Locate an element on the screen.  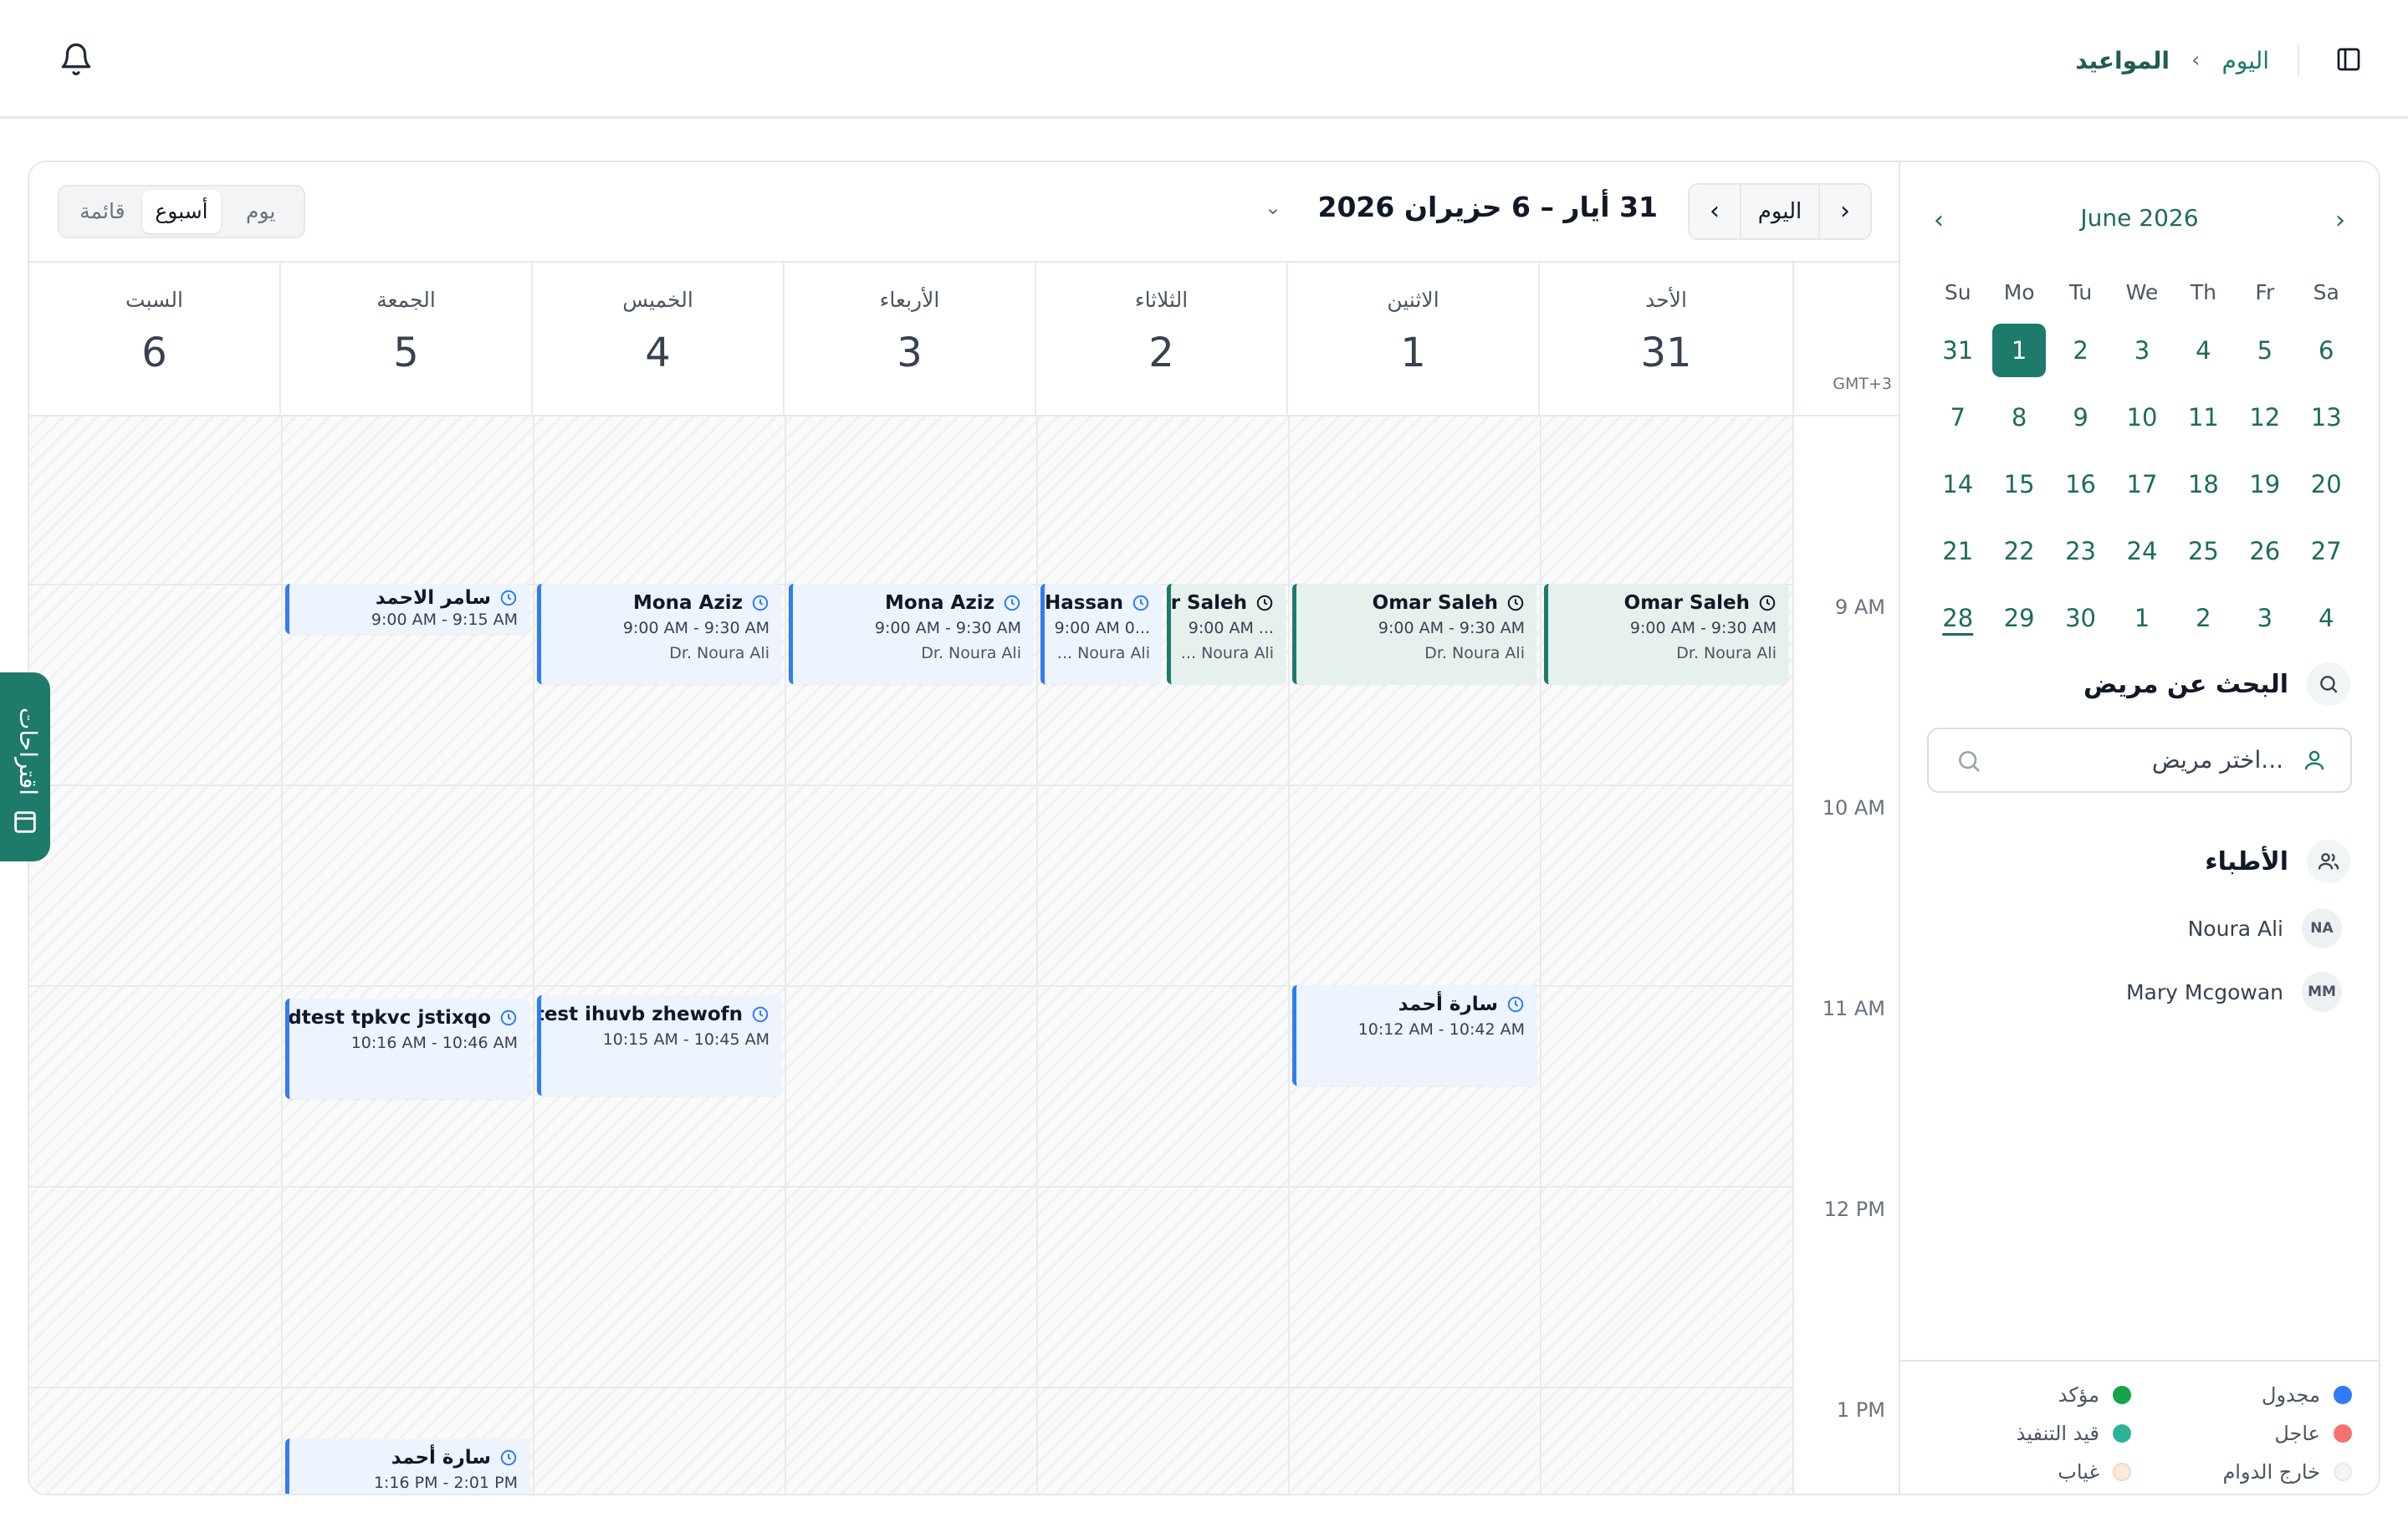
time-label: 10 AM is located at coordinates (1853, 808).